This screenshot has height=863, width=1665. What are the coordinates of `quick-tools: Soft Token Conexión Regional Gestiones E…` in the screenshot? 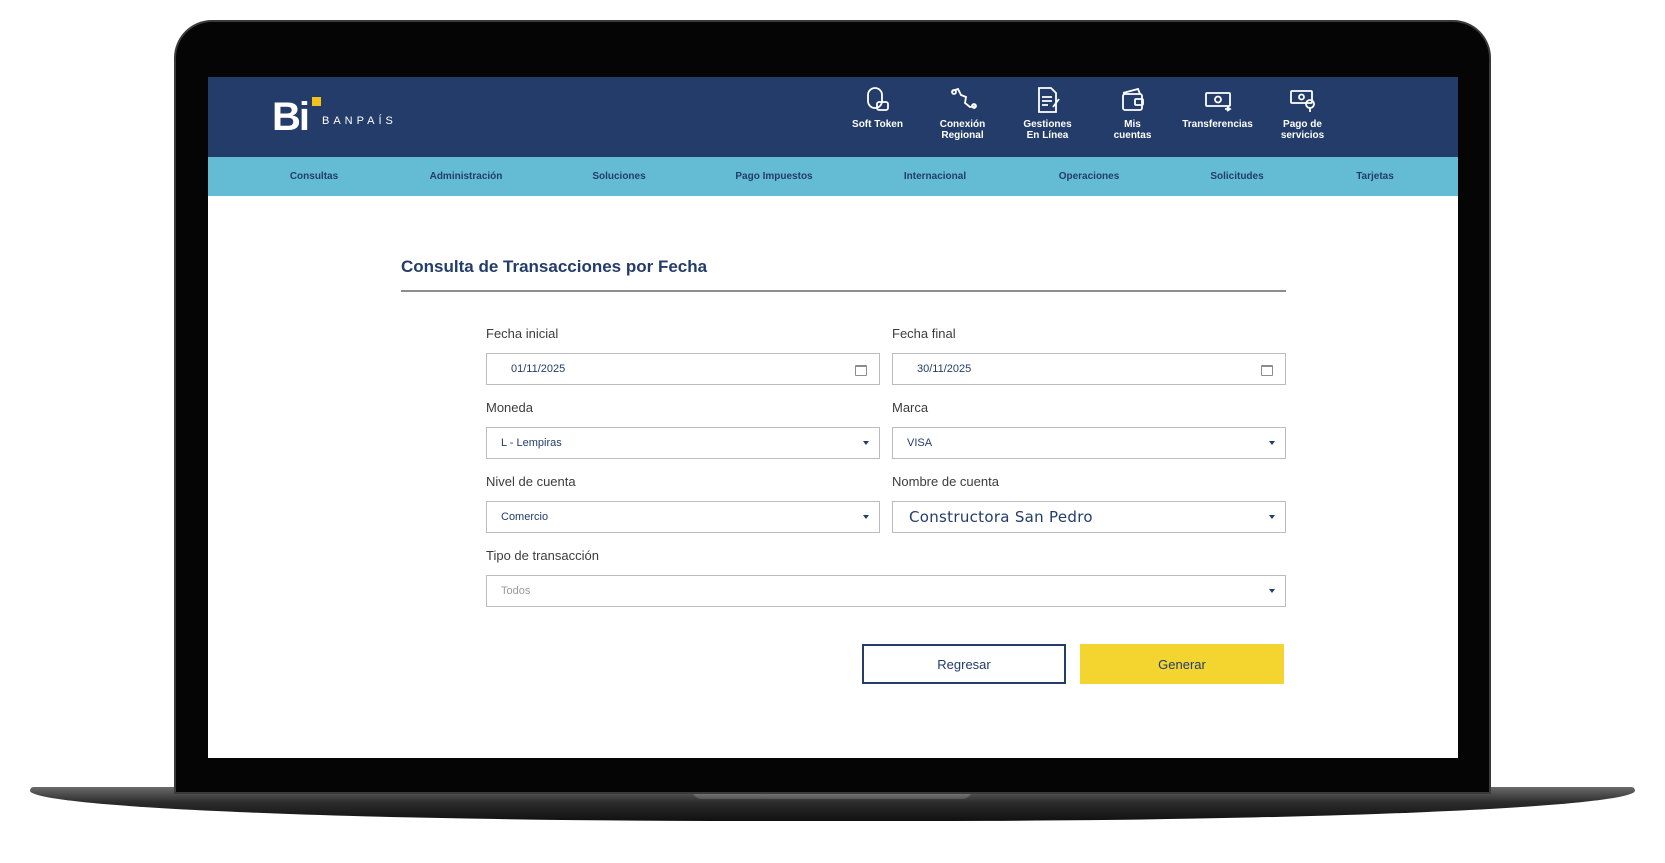 It's located at (1090, 120).